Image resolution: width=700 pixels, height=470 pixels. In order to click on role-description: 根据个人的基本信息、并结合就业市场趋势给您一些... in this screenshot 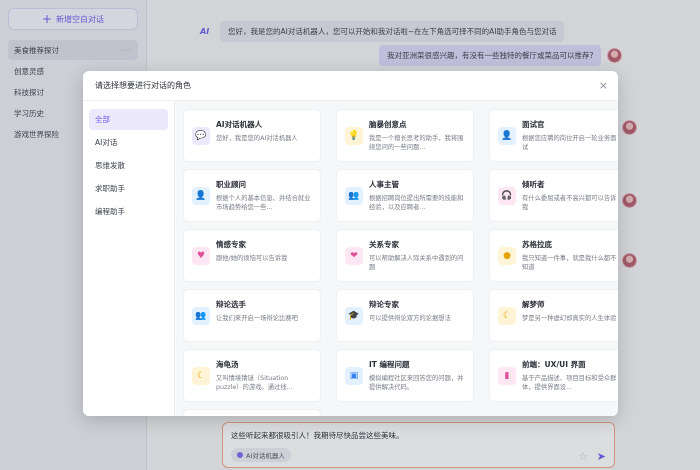, I will do `click(263, 203)`.